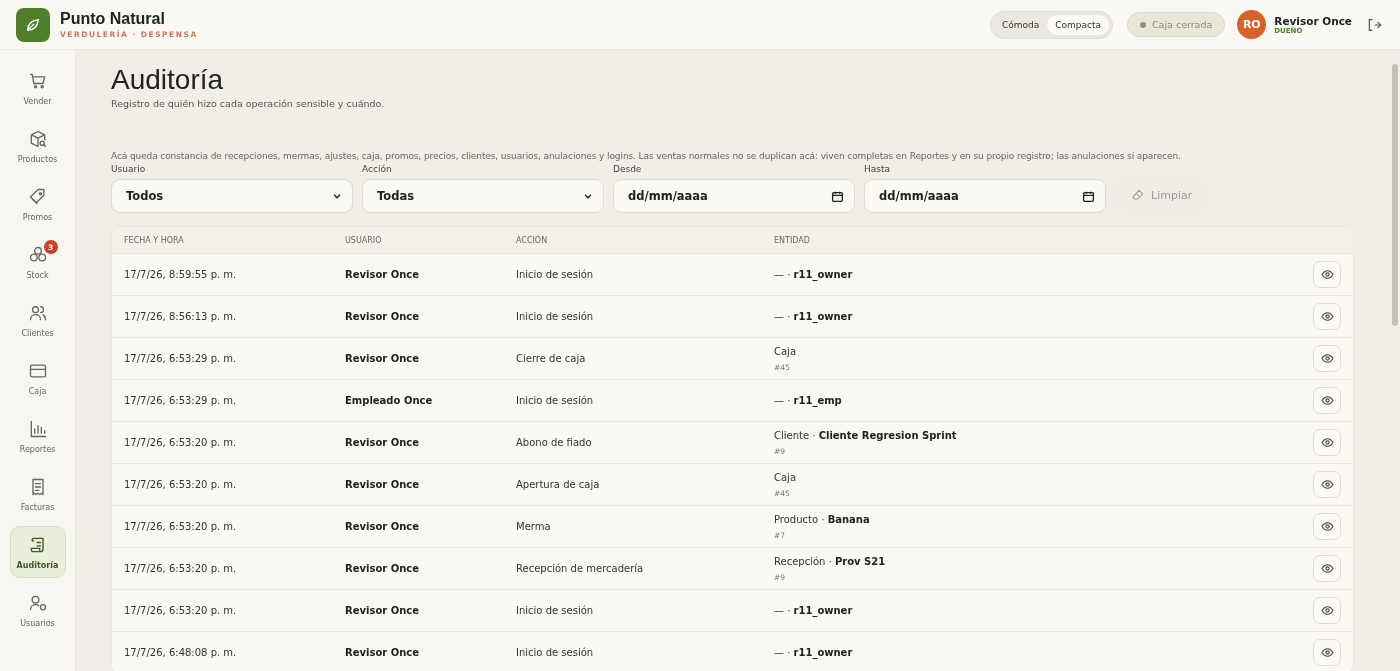  What do you see at coordinates (180, 652) in the screenshot?
I see `table-cell-text: 17/7/26, 6:48:08 p. m.` at bounding box center [180, 652].